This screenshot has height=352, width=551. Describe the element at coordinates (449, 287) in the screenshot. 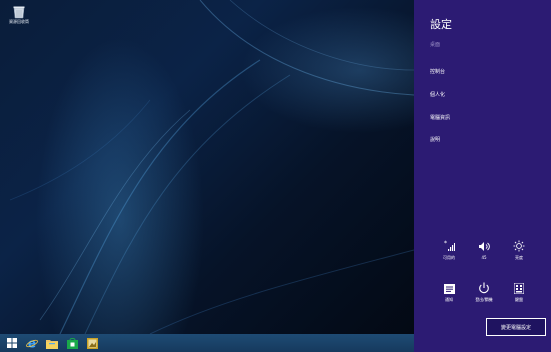

I see `notifications-icon` at that location.